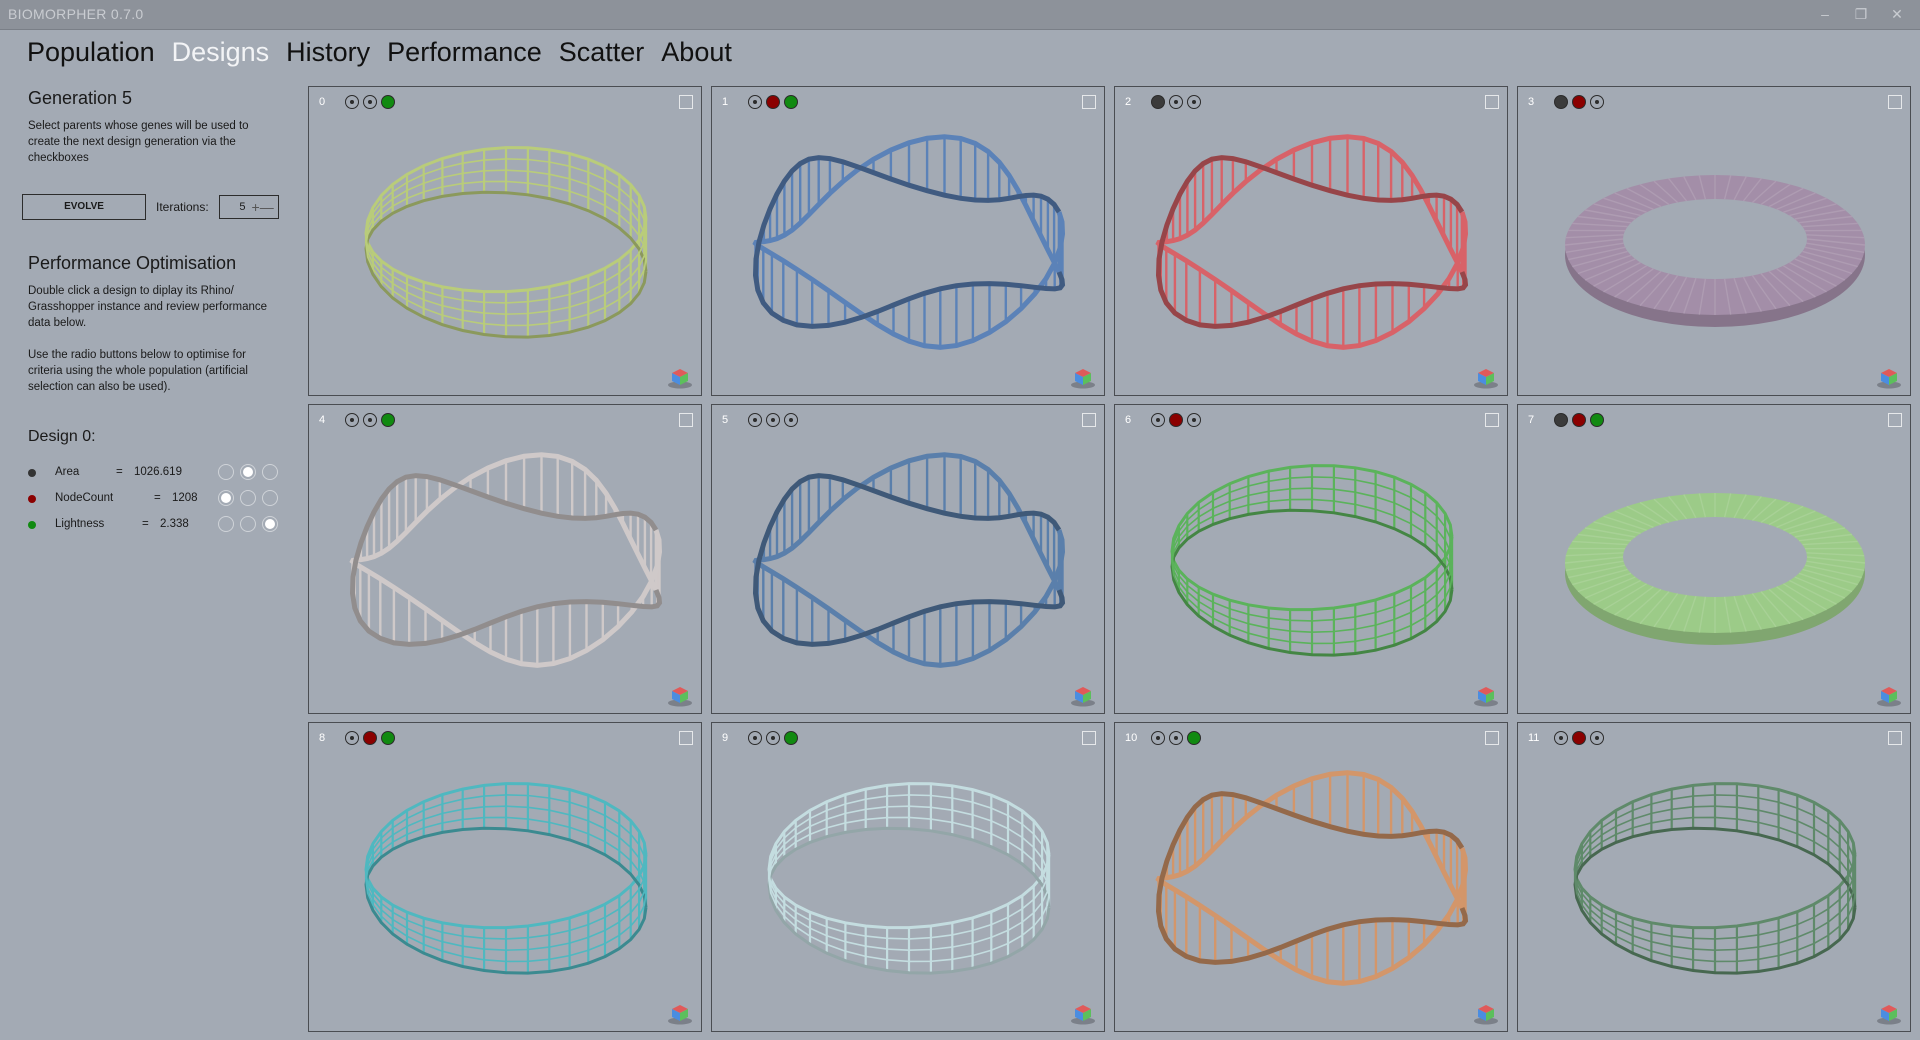  Describe the element at coordinates (1861, 14) in the screenshot. I see `maximize-button: ❐` at that location.